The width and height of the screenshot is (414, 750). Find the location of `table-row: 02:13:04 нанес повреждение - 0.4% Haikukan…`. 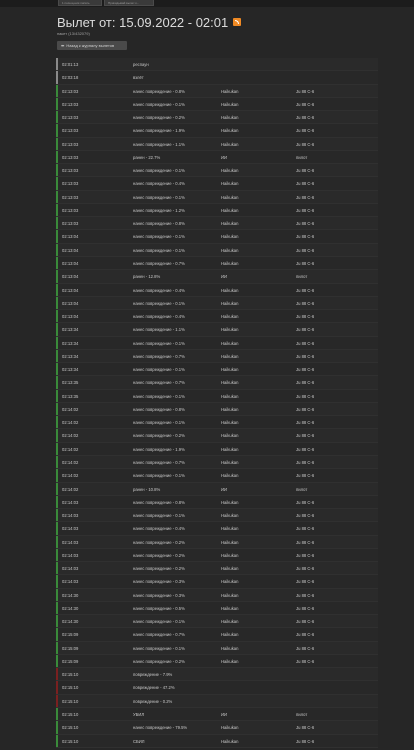

table-row: 02:13:04 нанес повреждение - 0.4% Haikukan… is located at coordinates (217, 317).